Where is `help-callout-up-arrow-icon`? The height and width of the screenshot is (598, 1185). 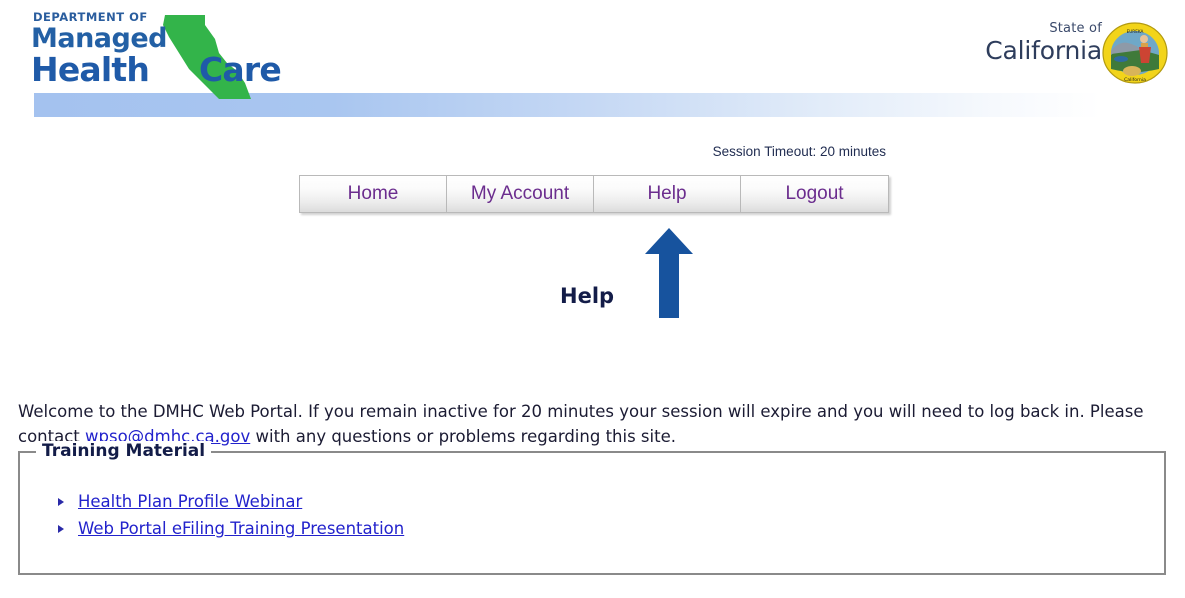 help-callout-up-arrow-icon is located at coordinates (669, 273).